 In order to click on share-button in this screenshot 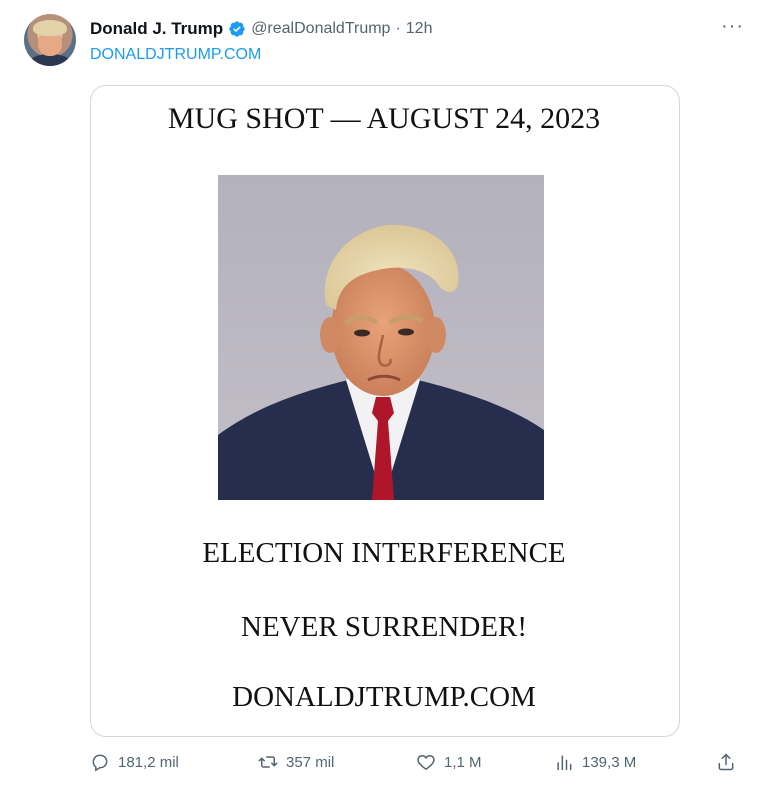, I will do `click(726, 762)`.